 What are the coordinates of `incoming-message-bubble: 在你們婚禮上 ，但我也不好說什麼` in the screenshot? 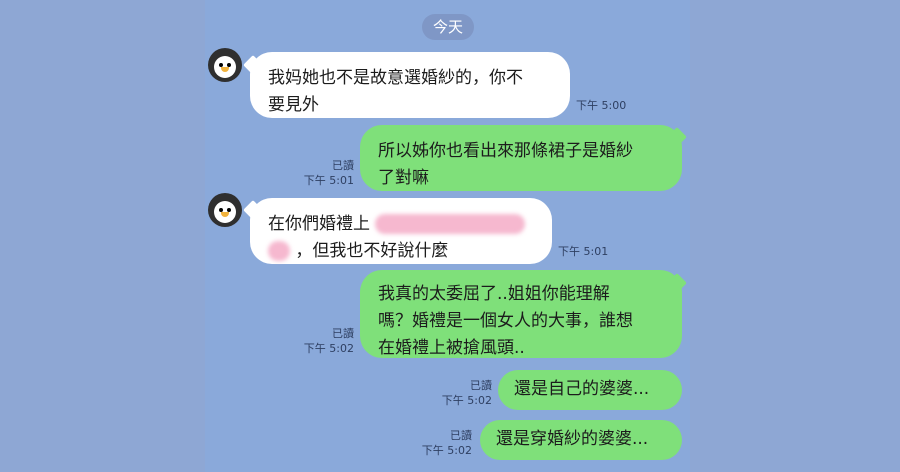 It's located at (401, 231).